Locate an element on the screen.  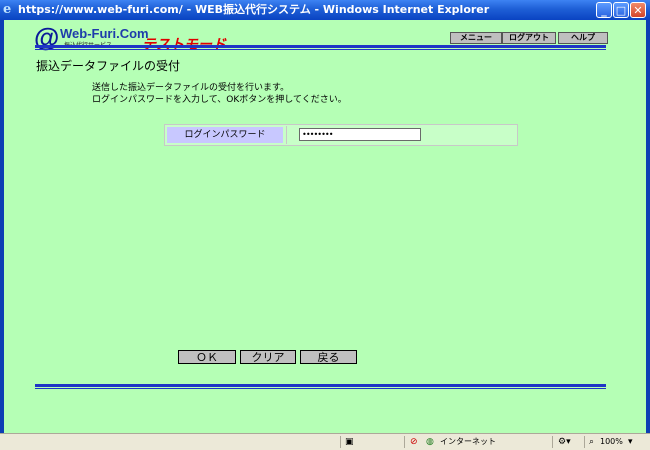
footer-rule-thin is located at coordinates (320, 388).